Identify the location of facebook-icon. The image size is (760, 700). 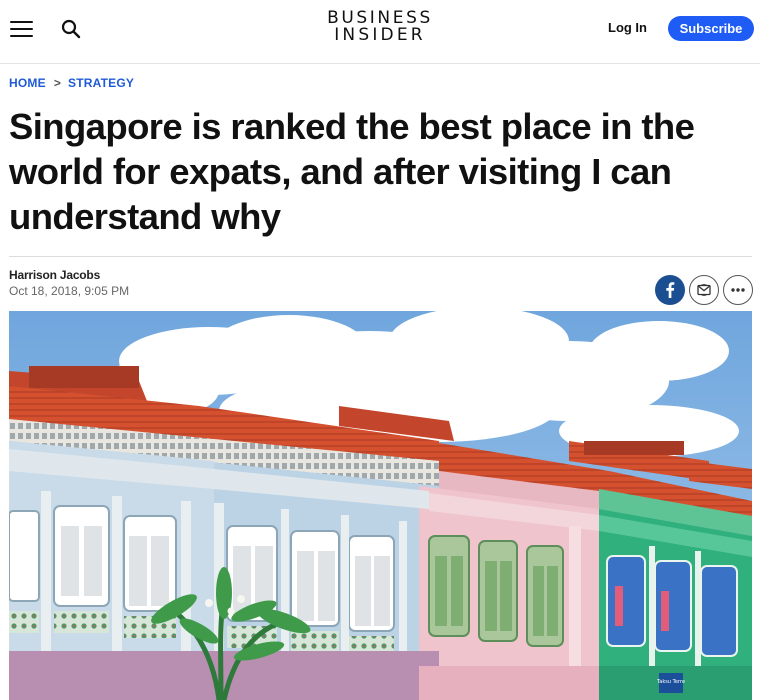
(670, 290).